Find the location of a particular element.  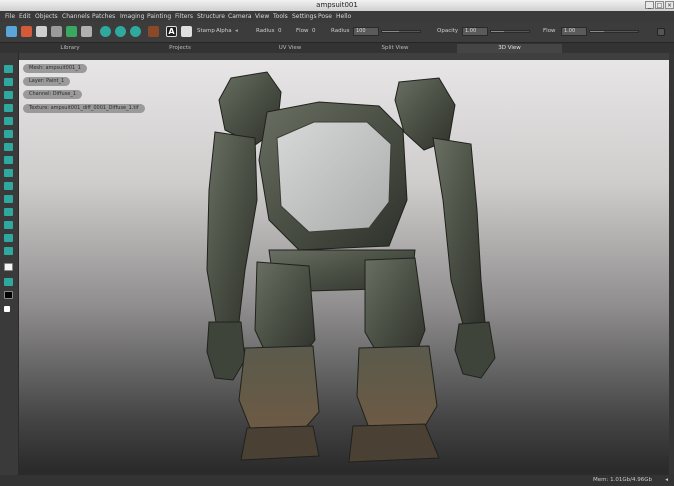

flow2-slider is located at coordinates (614, 31).